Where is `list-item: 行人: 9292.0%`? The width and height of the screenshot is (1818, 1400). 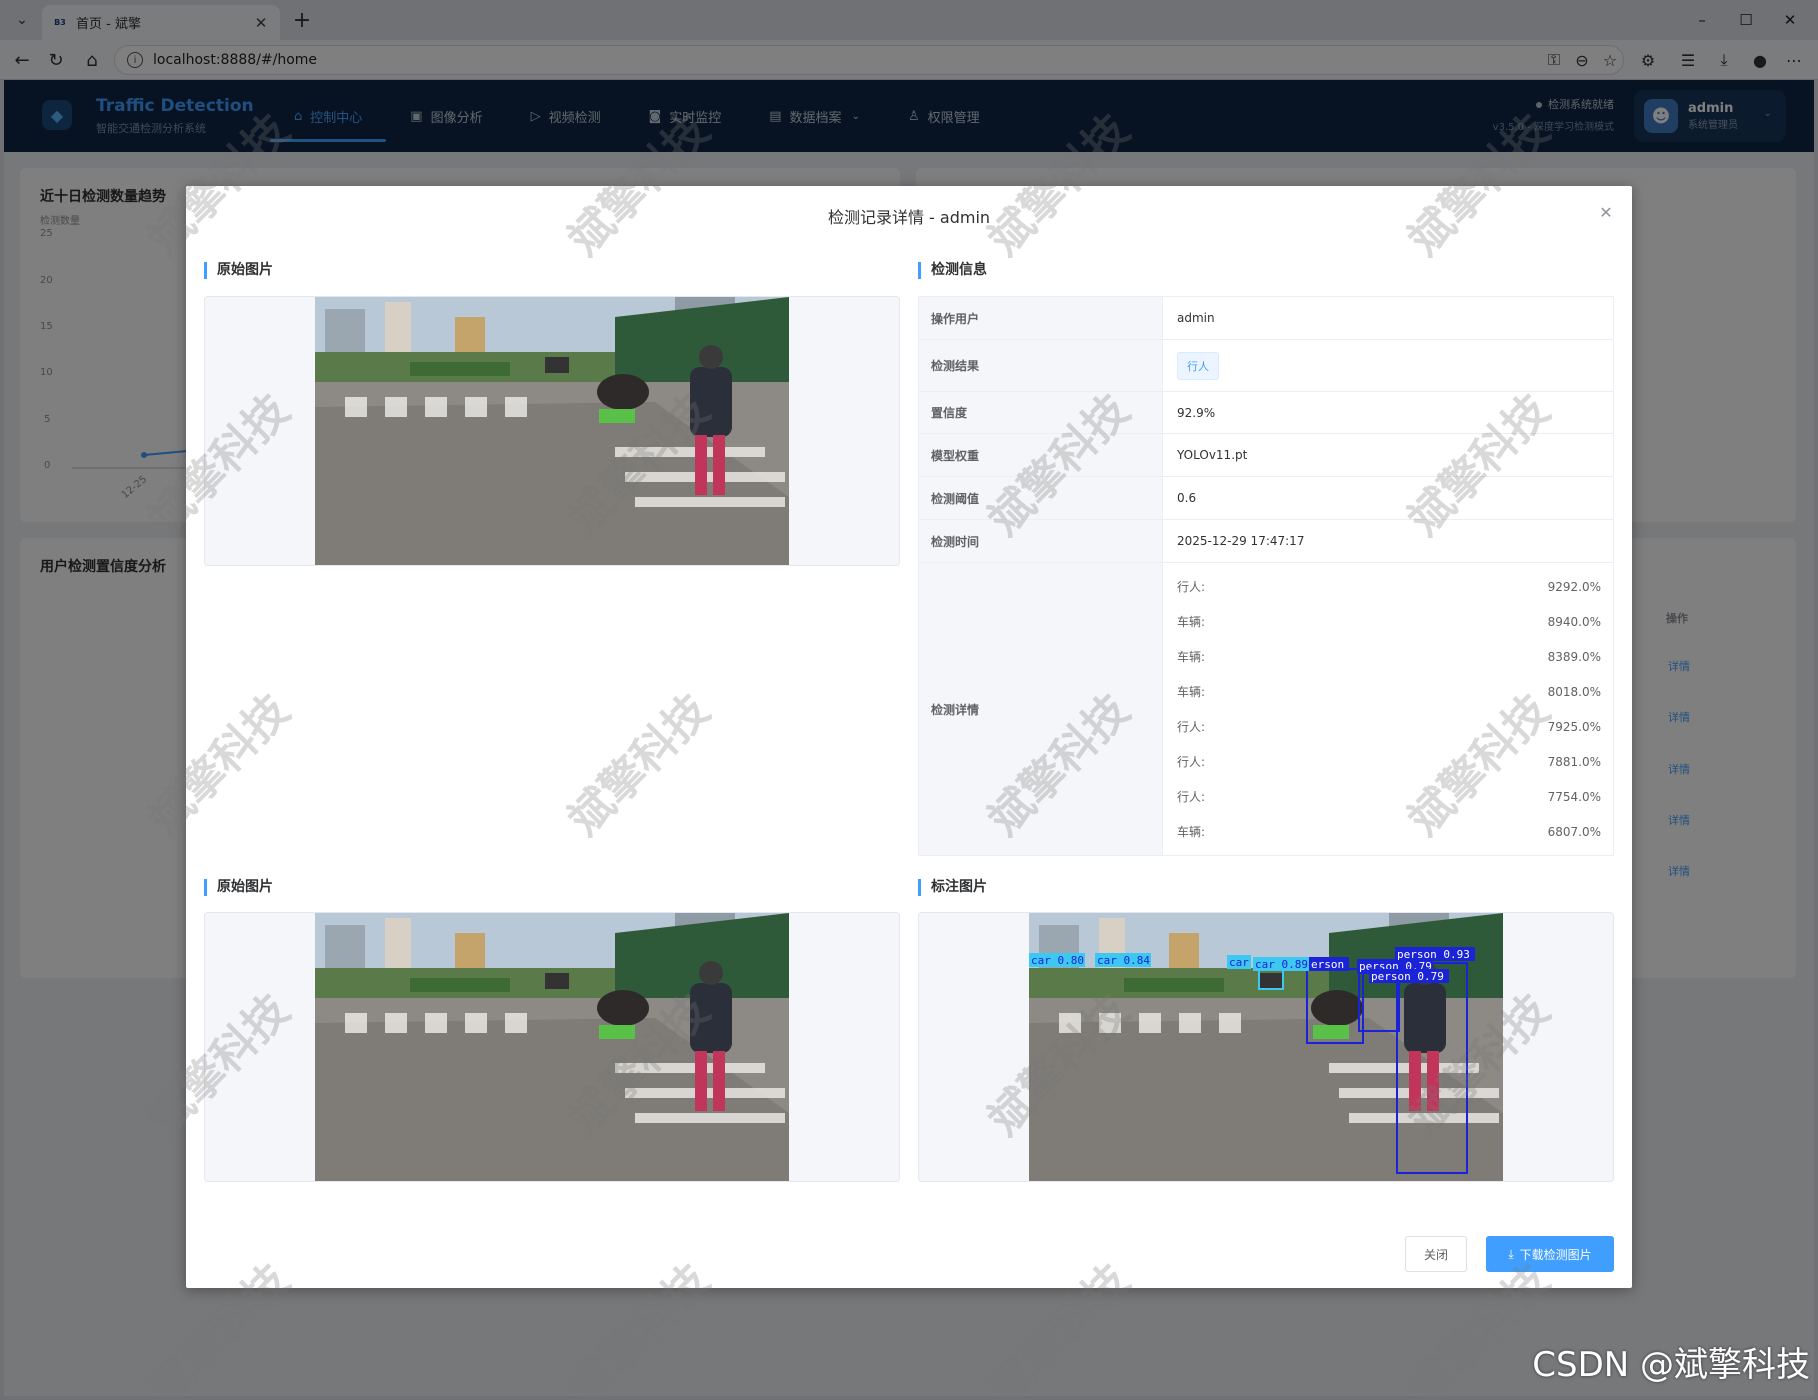 list-item: 行人: 9292.0% is located at coordinates (1389, 587).